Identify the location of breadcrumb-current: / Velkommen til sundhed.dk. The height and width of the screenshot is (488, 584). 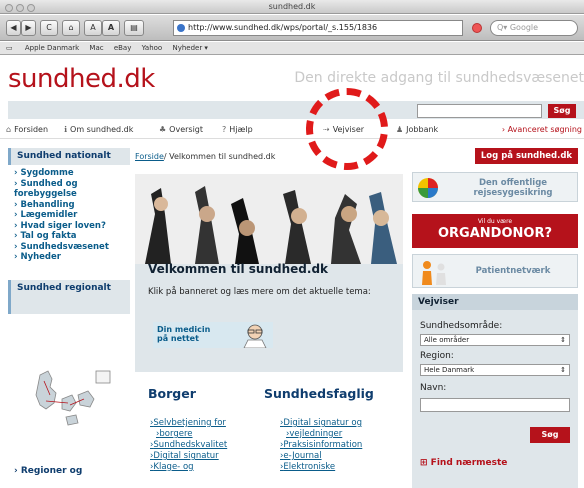
(219, 156).